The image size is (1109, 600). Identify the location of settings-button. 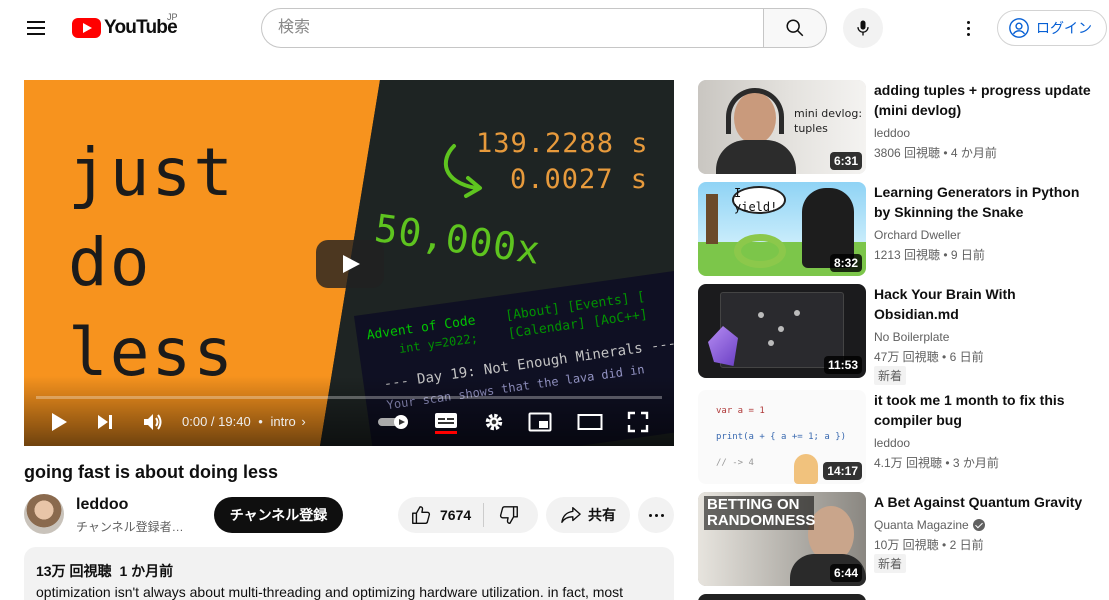
(494, 422).